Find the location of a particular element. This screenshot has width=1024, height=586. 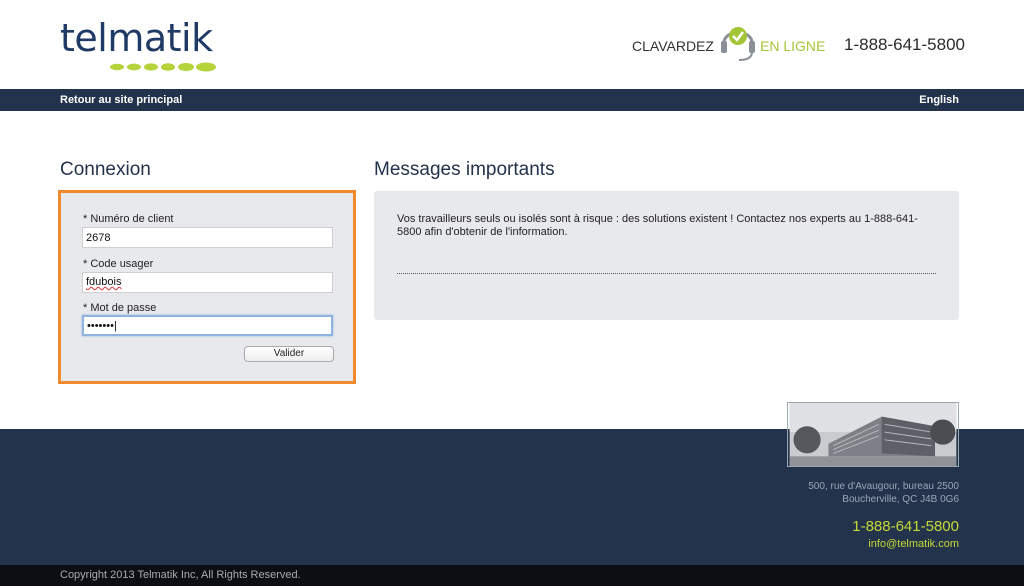

user-code-value: fdubois is located at coordinates (104, 282).